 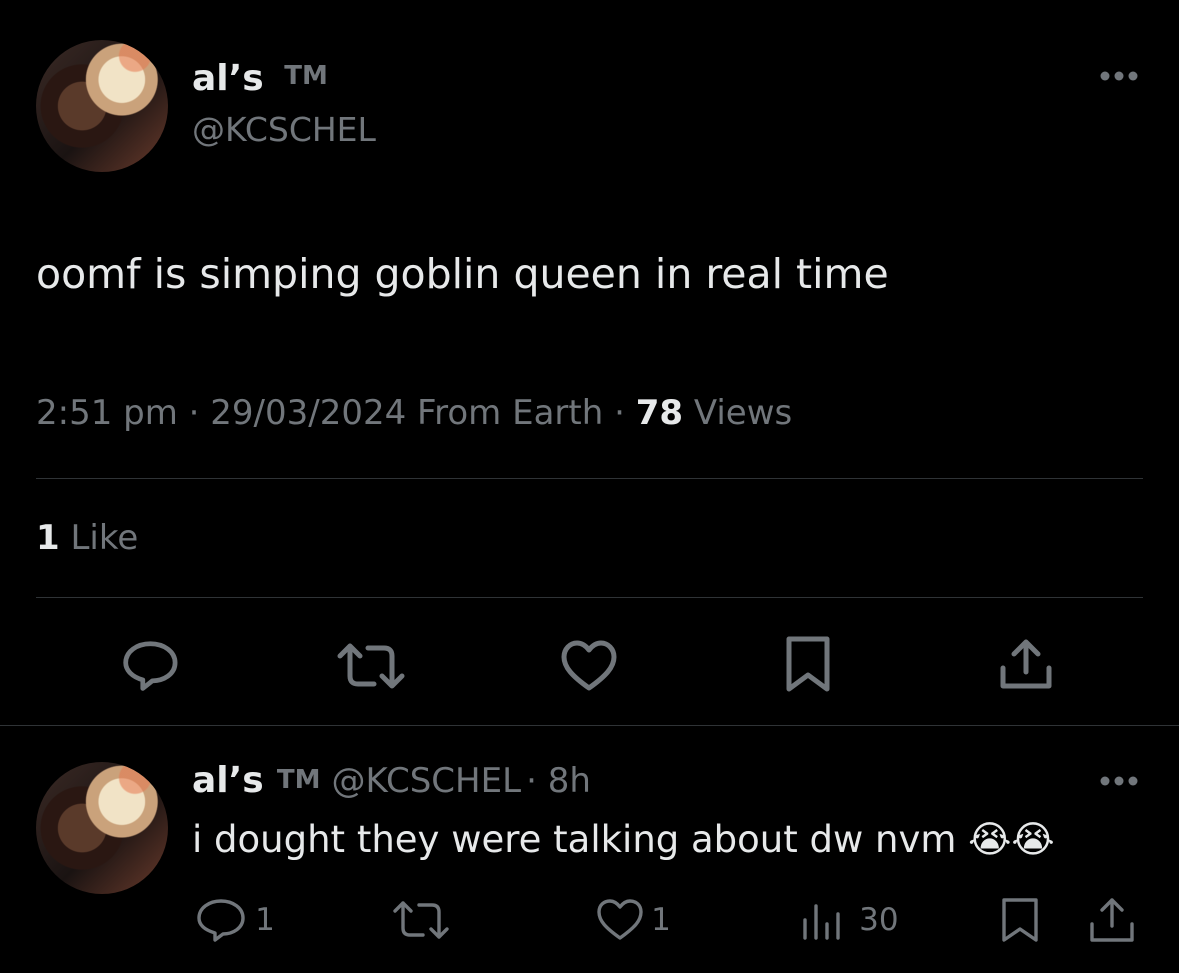 I want to click on retweet-button, so click(x=371, y=666).